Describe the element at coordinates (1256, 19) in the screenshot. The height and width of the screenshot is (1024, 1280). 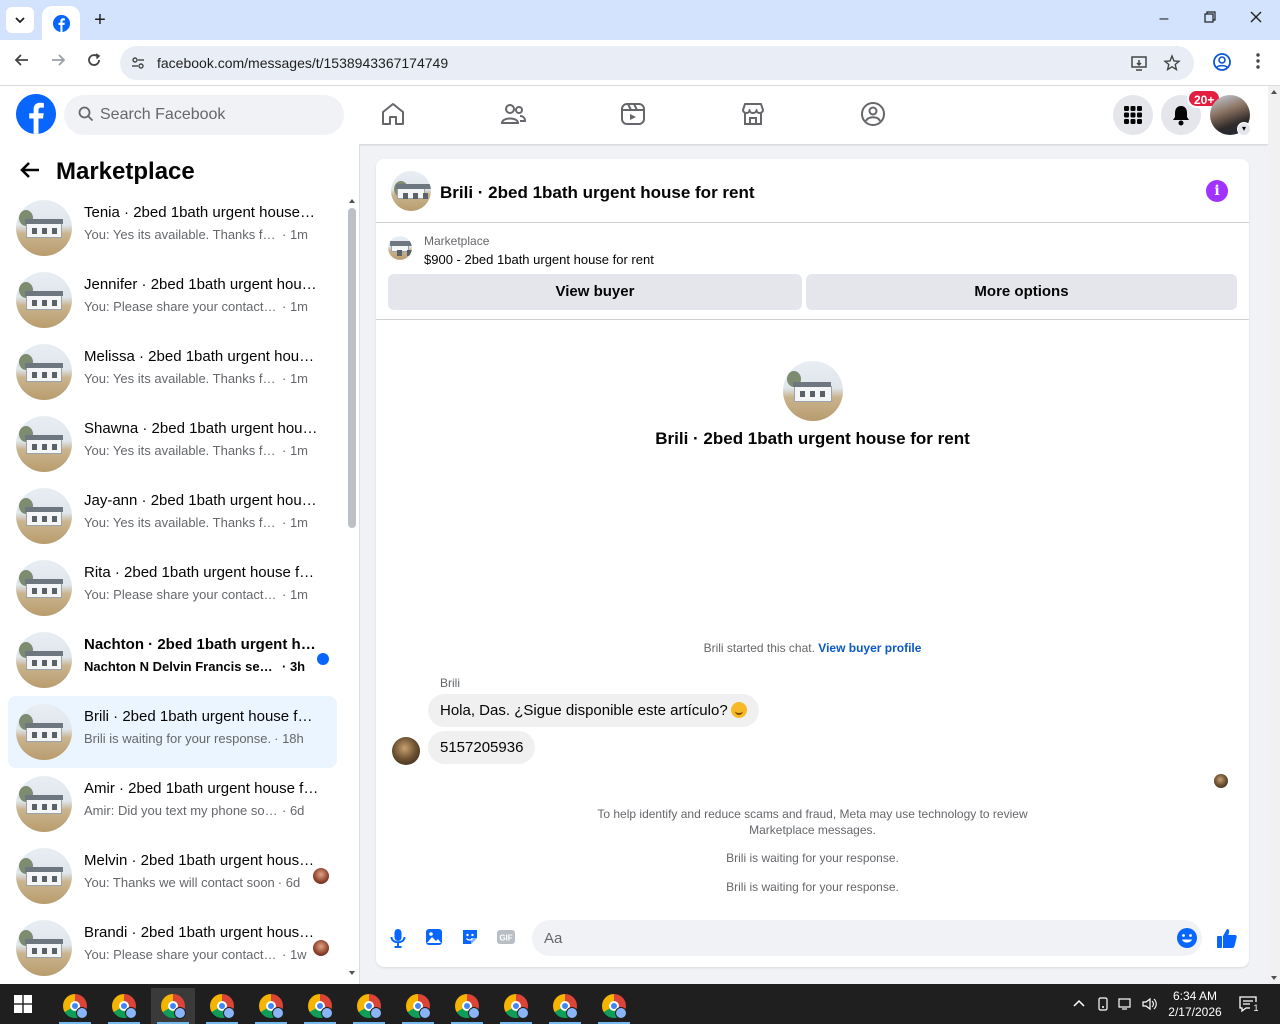
I see `close-window-button` at that location.